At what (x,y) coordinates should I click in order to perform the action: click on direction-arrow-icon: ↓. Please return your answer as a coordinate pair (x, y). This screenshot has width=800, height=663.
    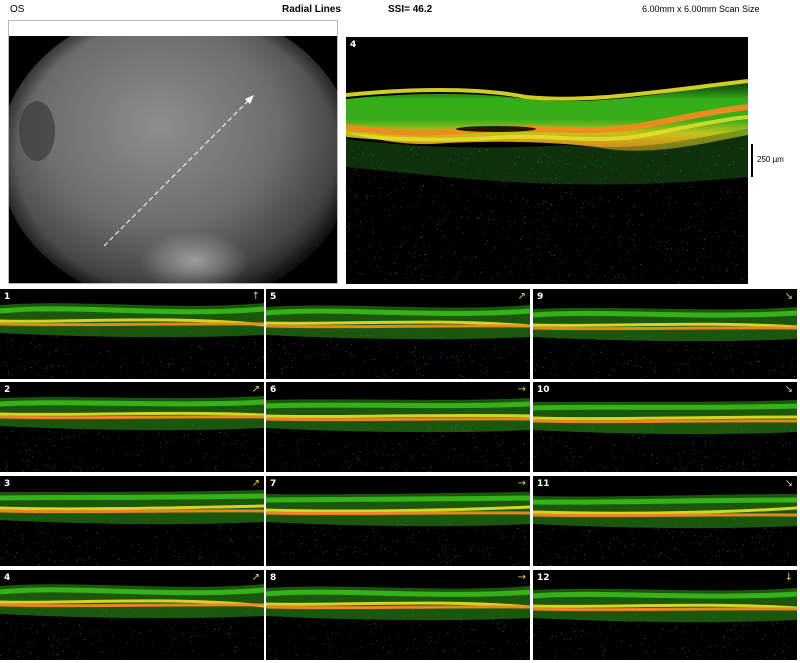
    Looking at the image, I should click on (788, 577).